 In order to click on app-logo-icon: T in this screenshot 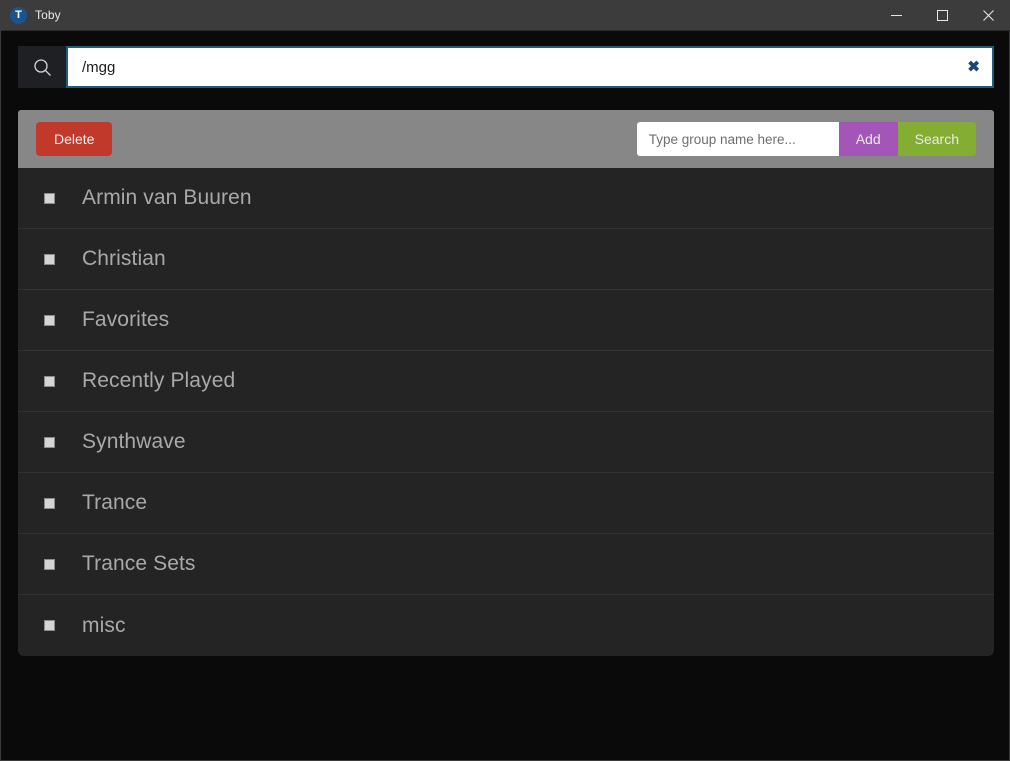, I will do `click(18, 15)`.